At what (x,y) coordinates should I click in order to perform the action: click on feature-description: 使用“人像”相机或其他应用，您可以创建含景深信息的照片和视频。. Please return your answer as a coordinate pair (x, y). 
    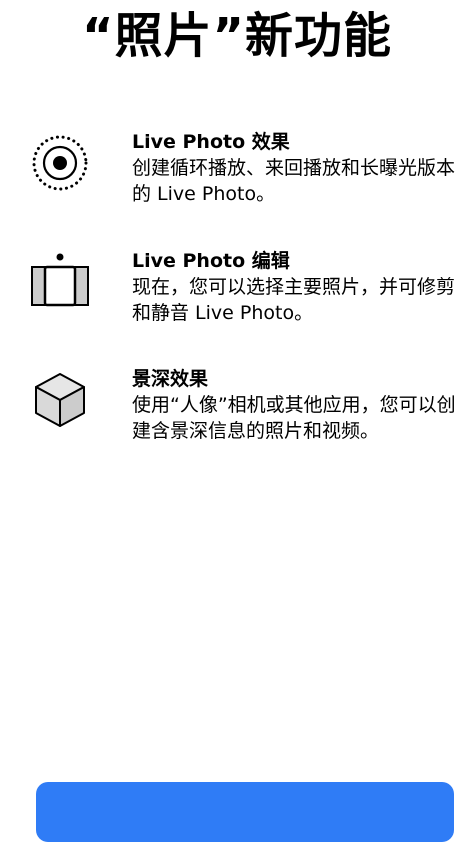
    Looking at the image, I should click on (294, 418).